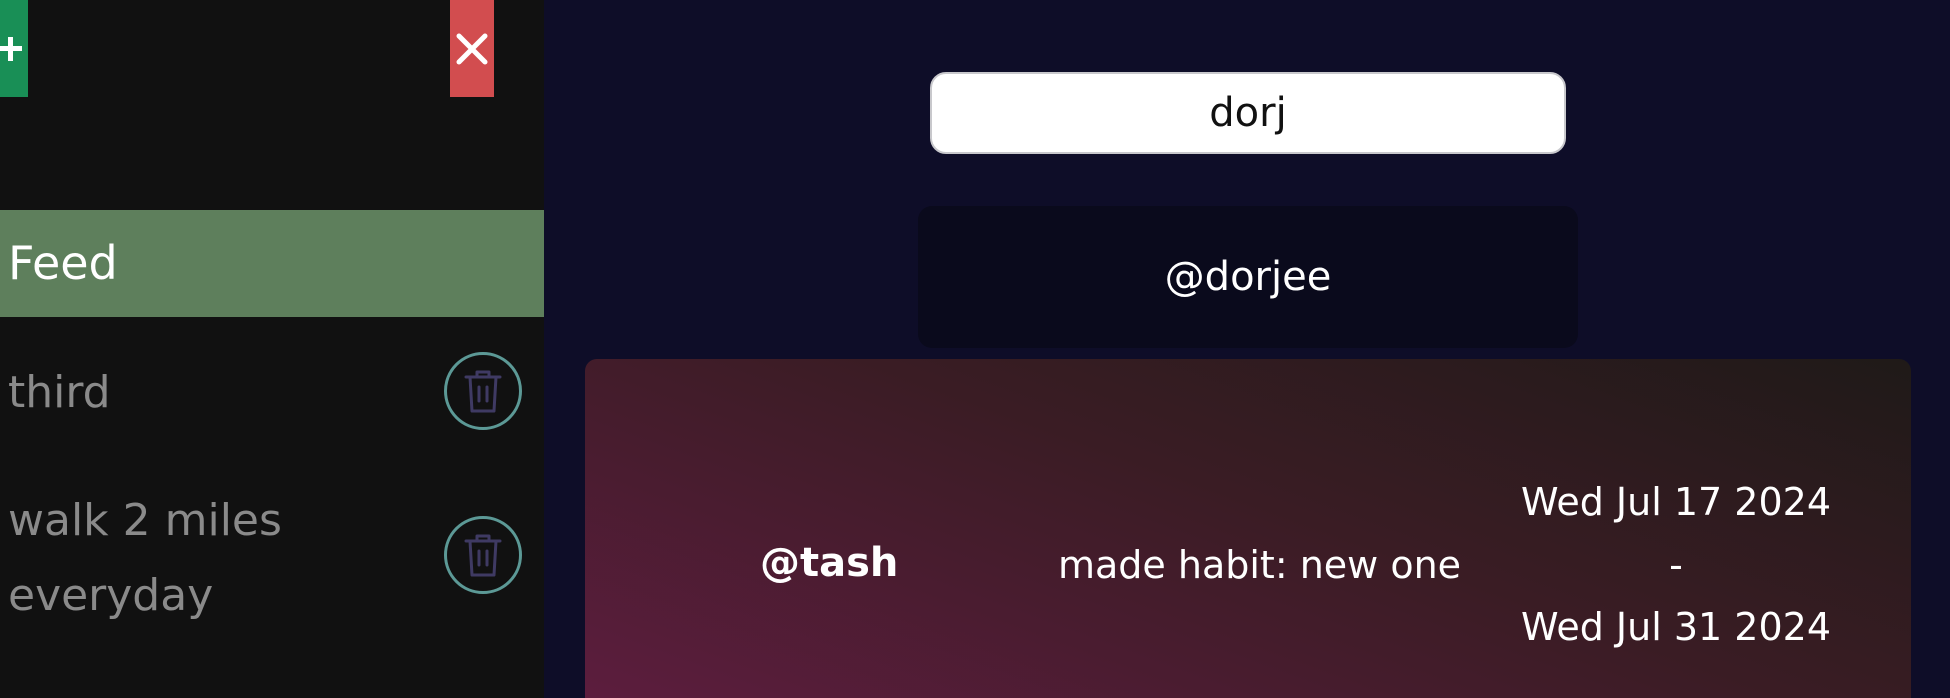 The image size is (1950, 698). I want to click on feed-start-date: Wed Jul 17 2024, so click(1676, 502).